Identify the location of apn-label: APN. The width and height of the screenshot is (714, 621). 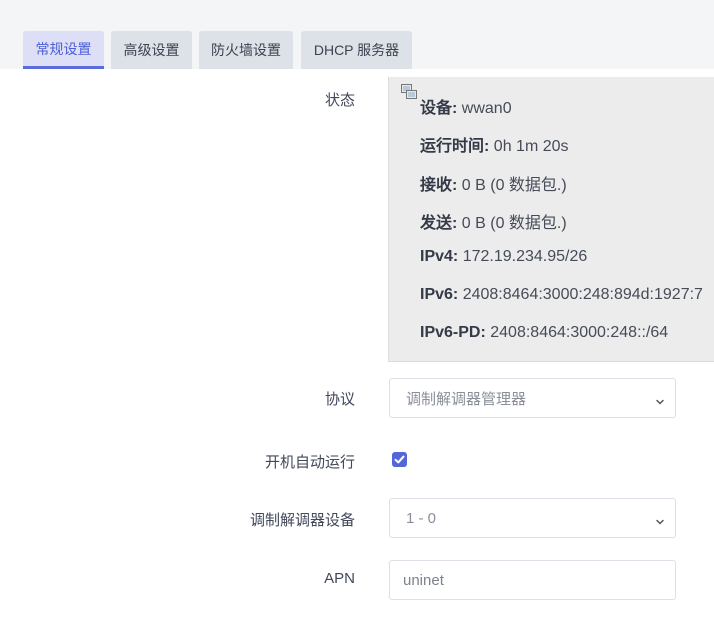
(339, 578).